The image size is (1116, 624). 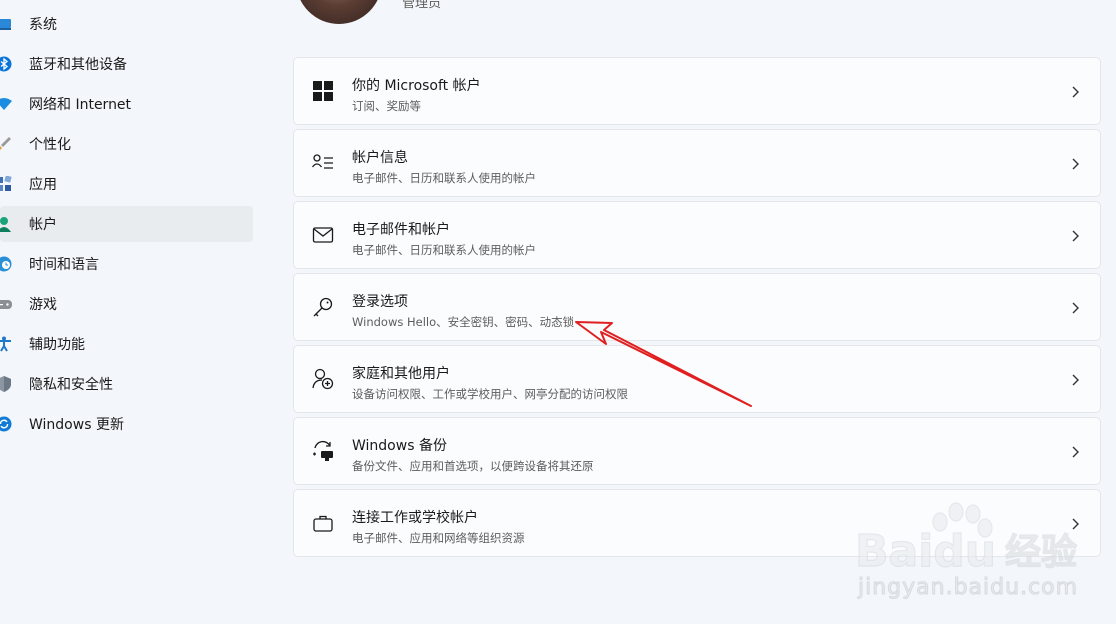 What do you see at coordinates (323, 91) in the screenshot?
I see `windows-logo-icon` at bounding box center [323, 91].